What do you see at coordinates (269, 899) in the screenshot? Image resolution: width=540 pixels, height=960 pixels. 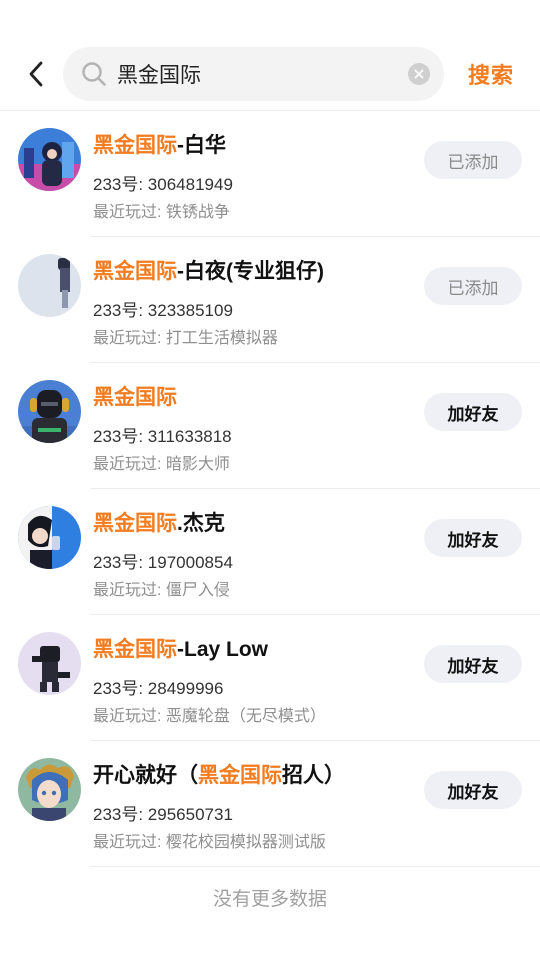 I see `no-more-data-label: 没有更多数据` at bounding box center [269, 899].